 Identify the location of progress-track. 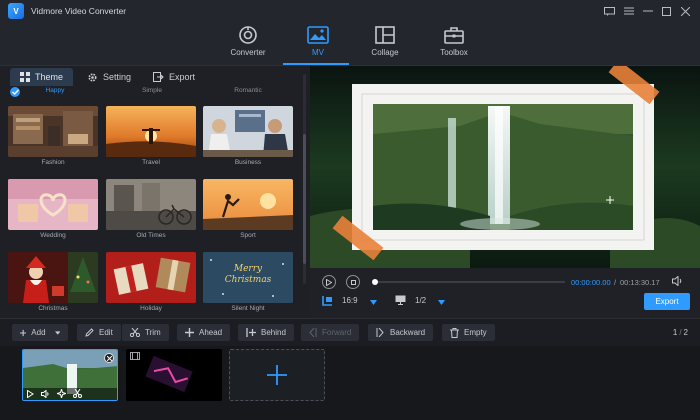
(470, 282).